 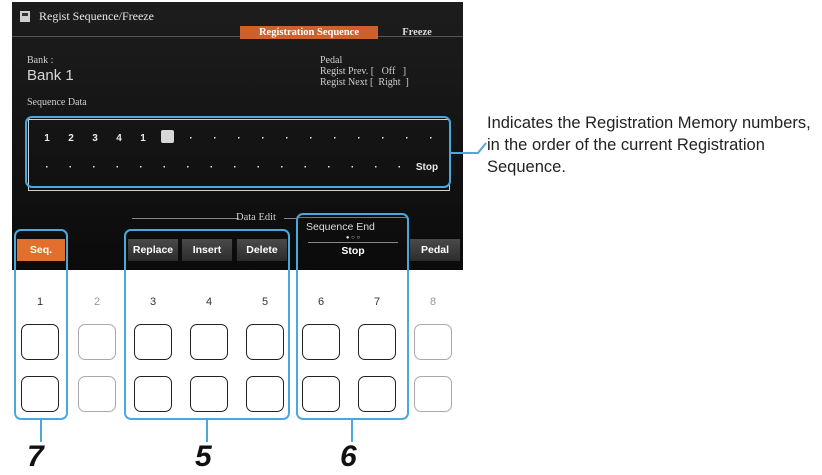 What do you see at coordinates (185, 218) in the screenshot?
I see `data-edit-divider` at bounding box center [185, 218].